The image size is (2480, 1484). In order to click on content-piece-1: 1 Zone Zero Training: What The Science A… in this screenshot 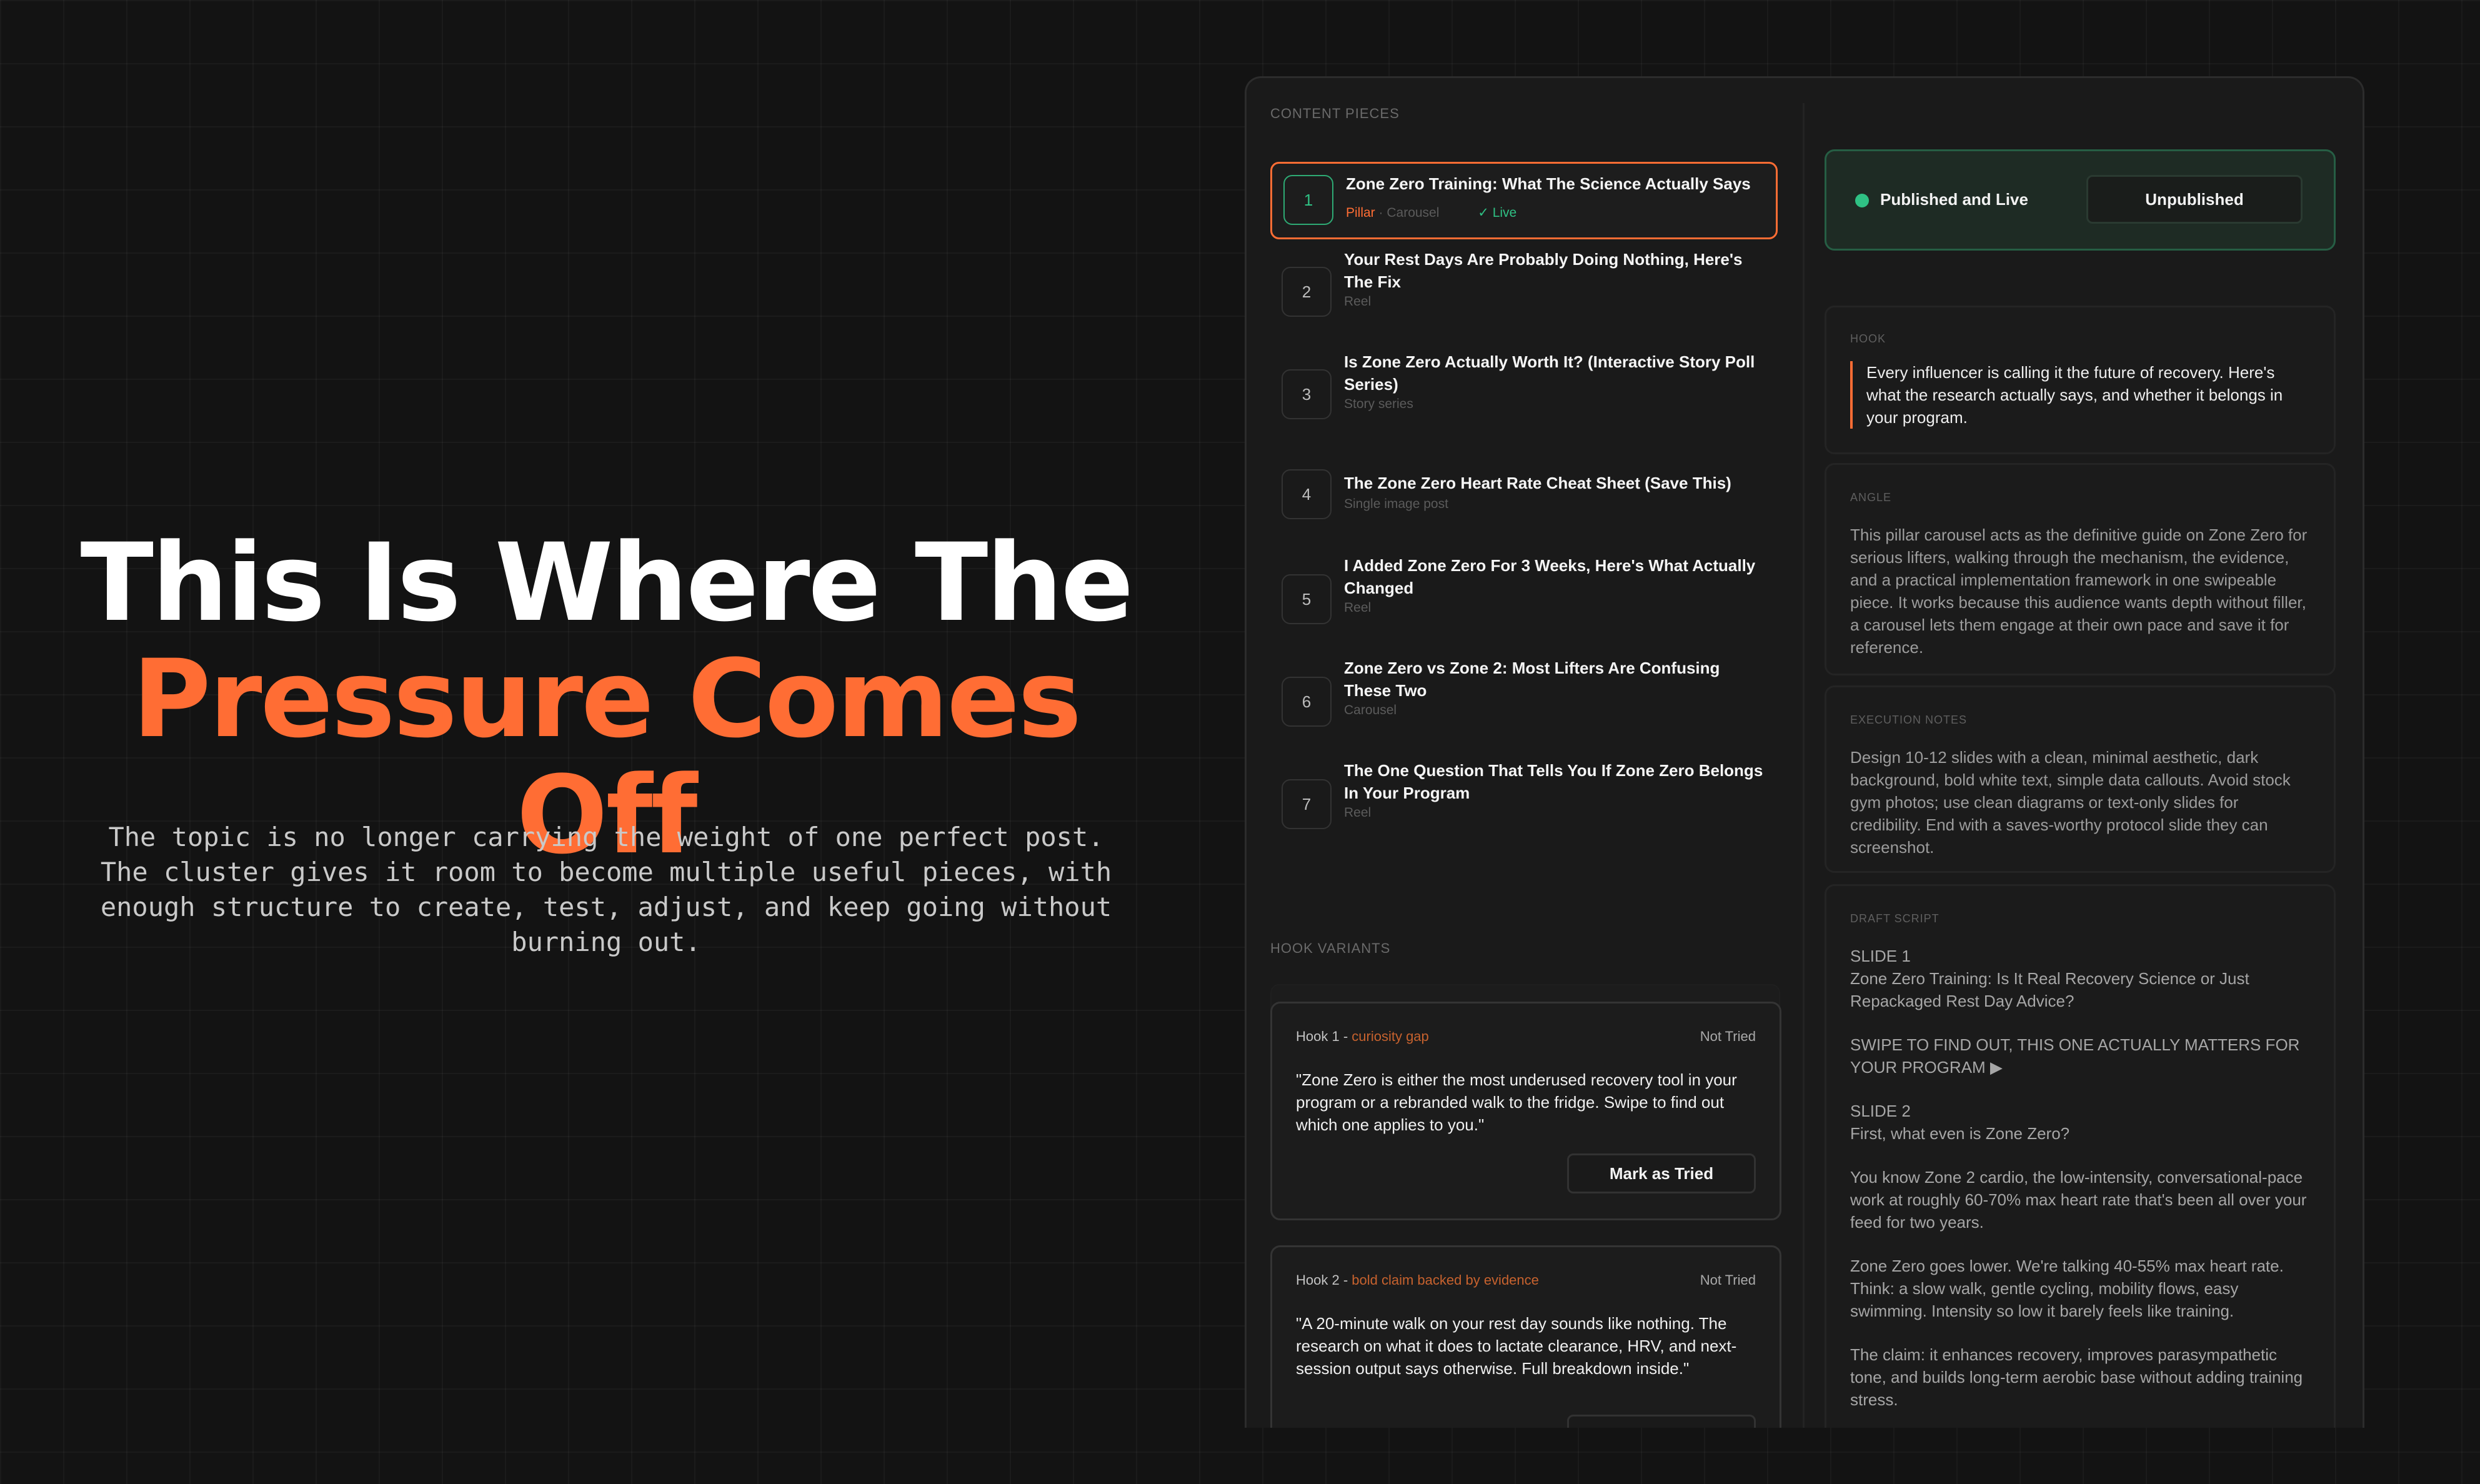, I will do `click(1524, 200)`.